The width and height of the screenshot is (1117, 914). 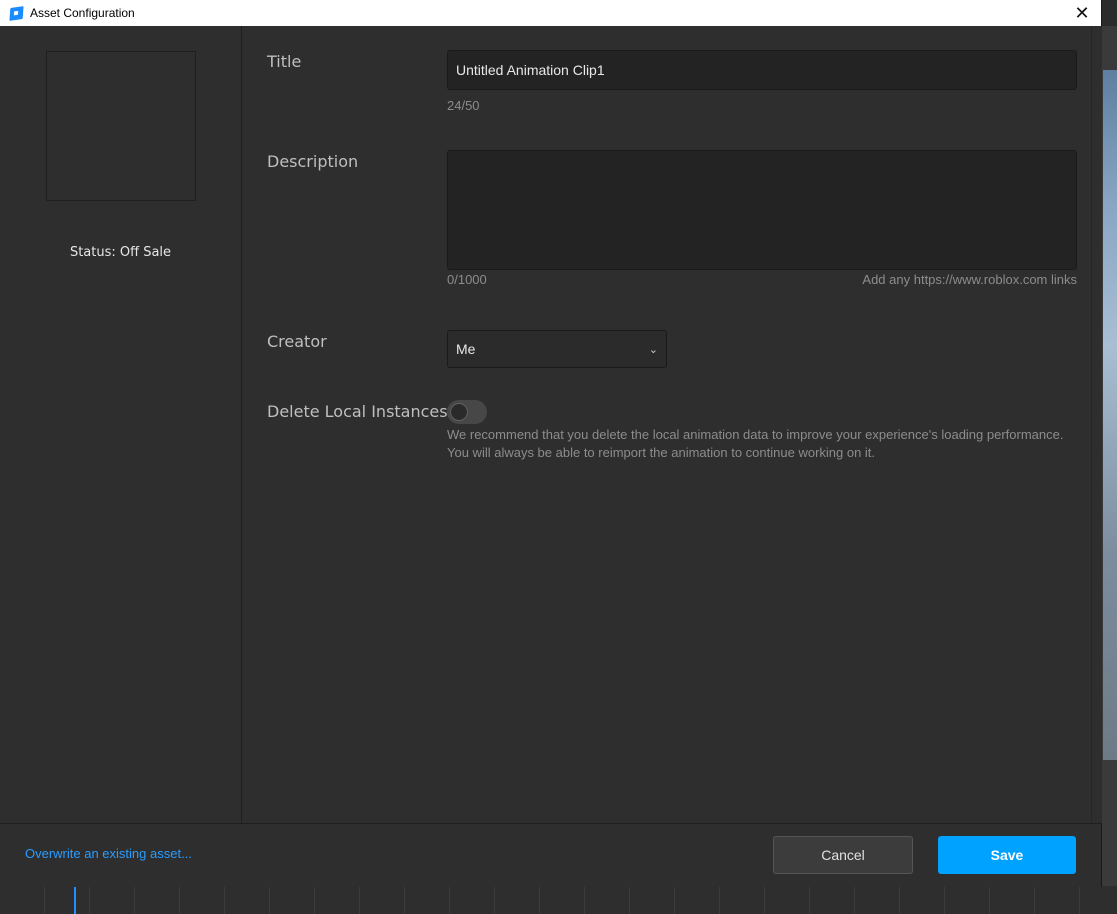 I want to click on description-char-counter: 0/1000, so click(x=467, y=279).